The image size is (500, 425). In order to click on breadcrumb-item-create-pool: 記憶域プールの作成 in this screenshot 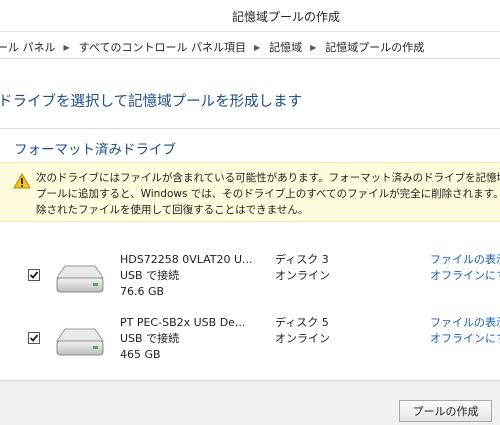, I will do `click(374, 47)`.